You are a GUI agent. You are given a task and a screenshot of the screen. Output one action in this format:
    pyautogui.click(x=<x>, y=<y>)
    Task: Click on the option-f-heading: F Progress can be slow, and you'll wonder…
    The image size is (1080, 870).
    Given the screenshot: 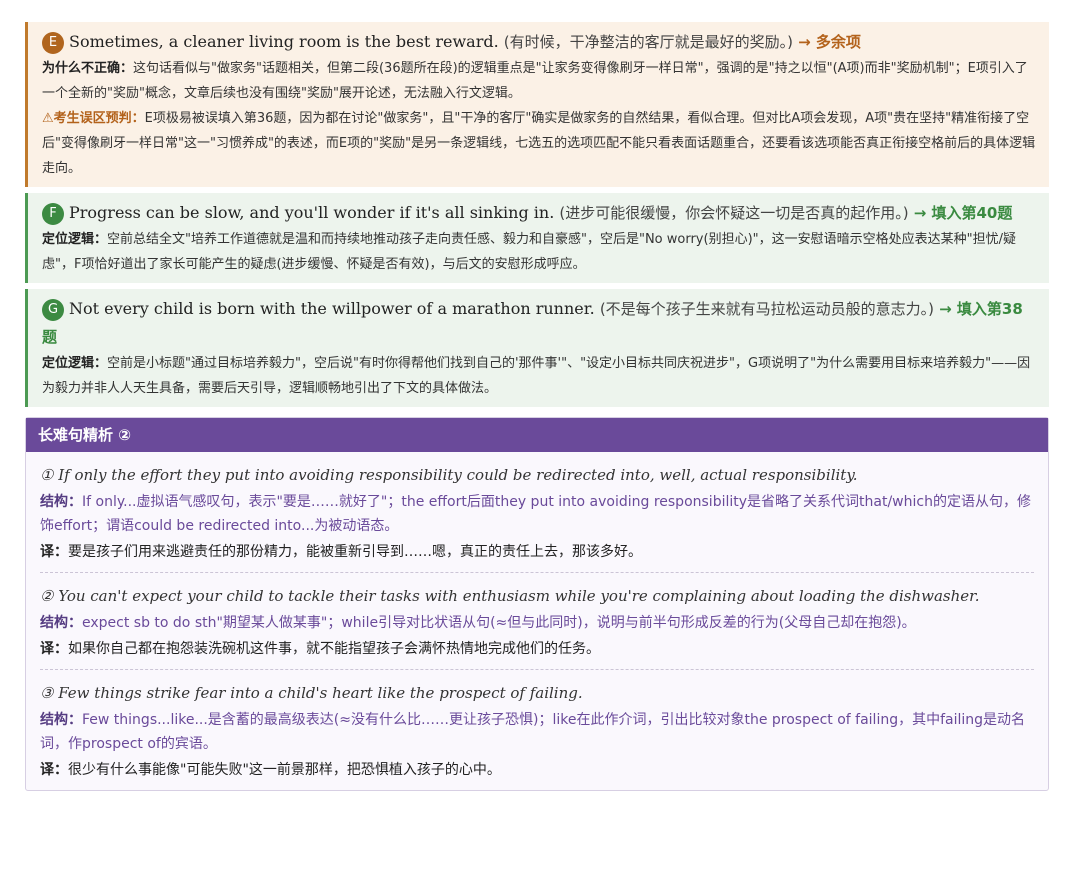 What is the action you would take?
    pyautogui.click(x=539, y=213)
    